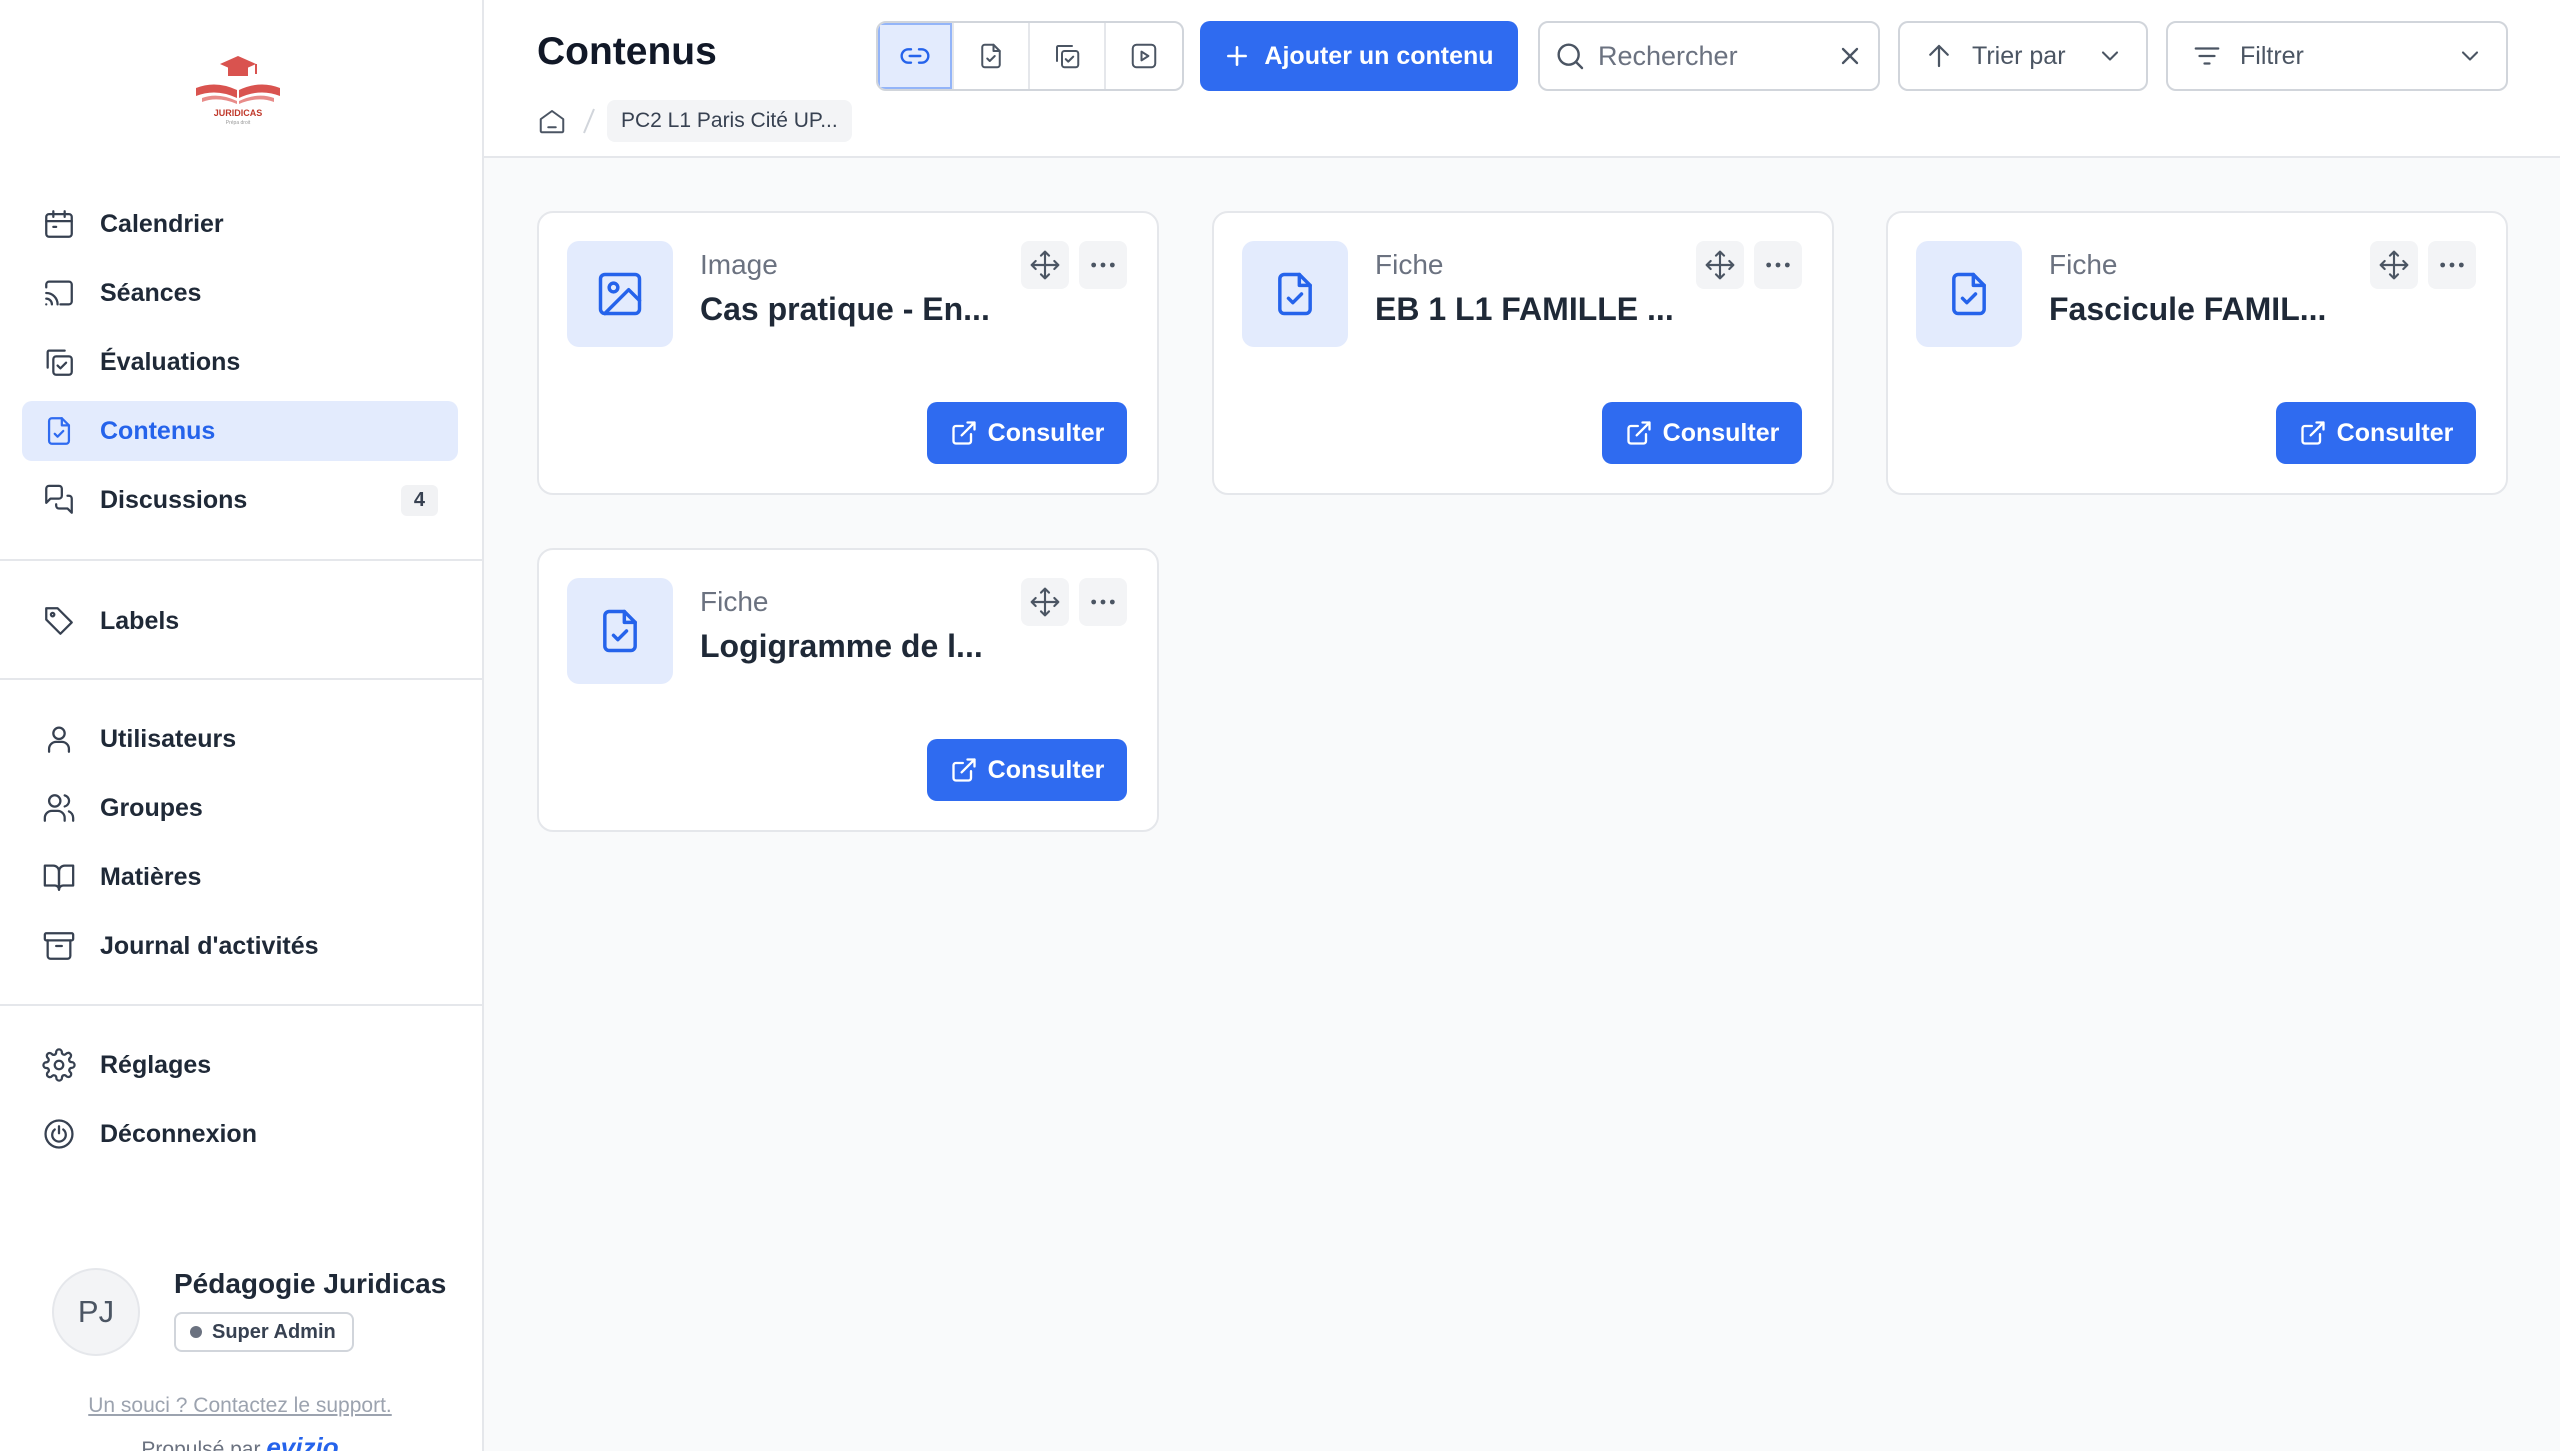 The height and width of the screenshot is (1451, 2560). What do you see at coordinates (240, 1441) in the screenshot?
I see `powered-by: Propulsé par evizio` at bounding box center [240, 1441].